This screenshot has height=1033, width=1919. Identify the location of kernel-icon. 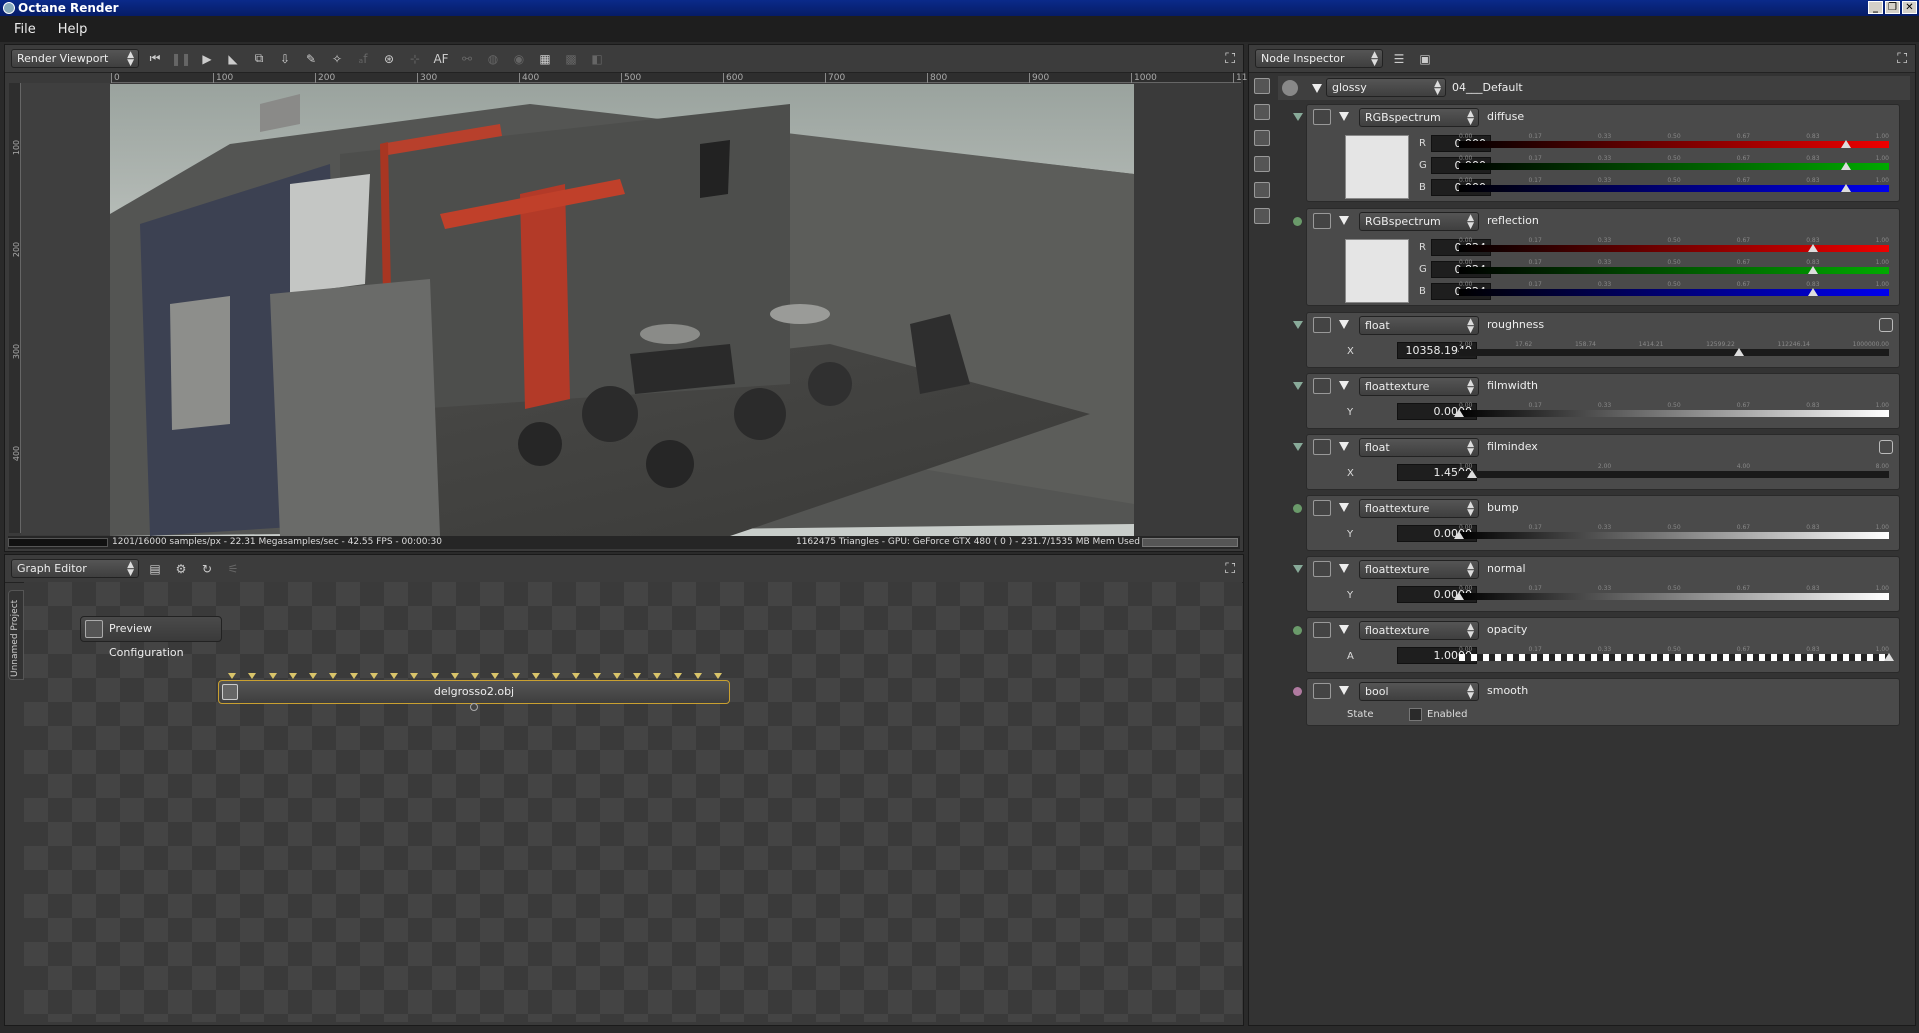
(1262, 216).